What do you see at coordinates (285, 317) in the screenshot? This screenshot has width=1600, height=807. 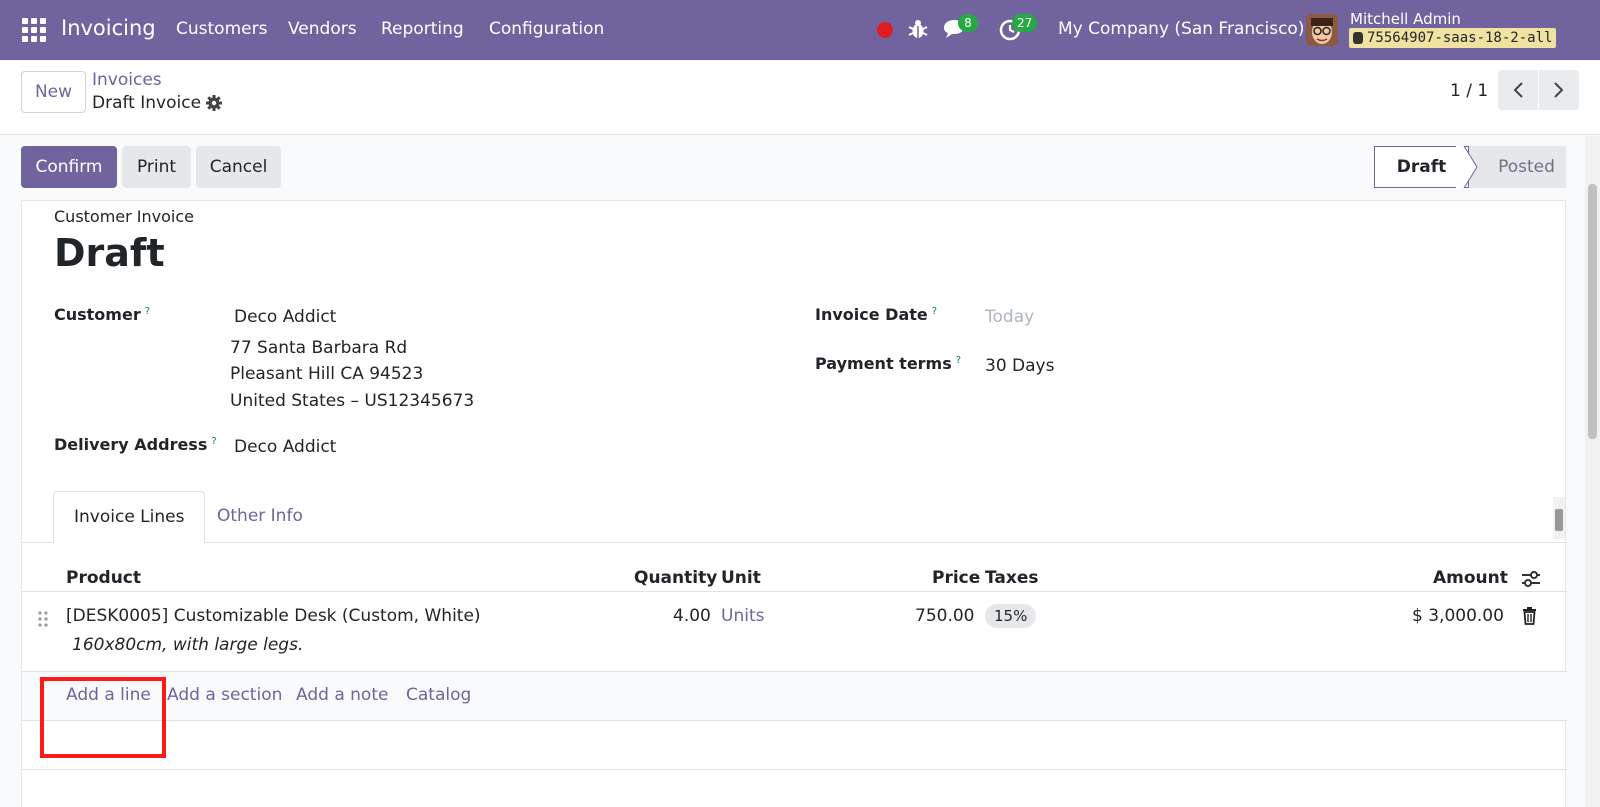 I see `customer-field: Deco Addict` at bounding box center [285, 317].